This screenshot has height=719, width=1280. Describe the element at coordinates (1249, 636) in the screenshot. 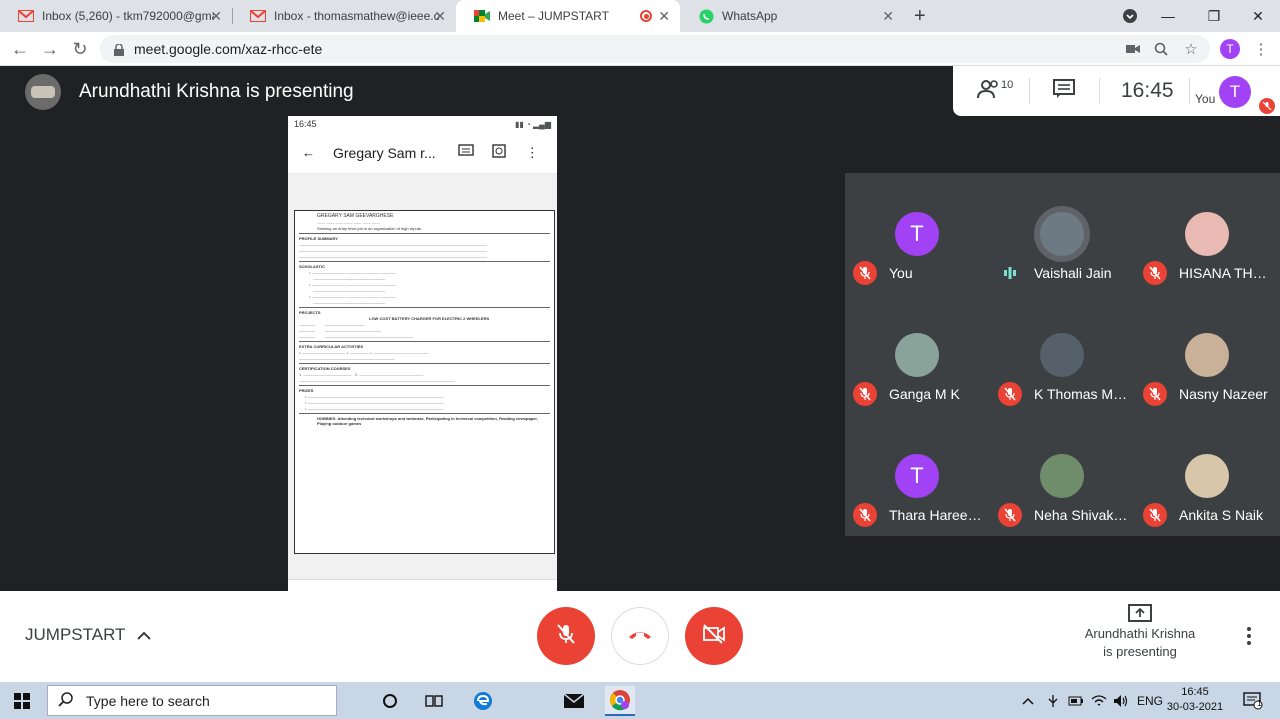

I see `more-options-icon` at that location.